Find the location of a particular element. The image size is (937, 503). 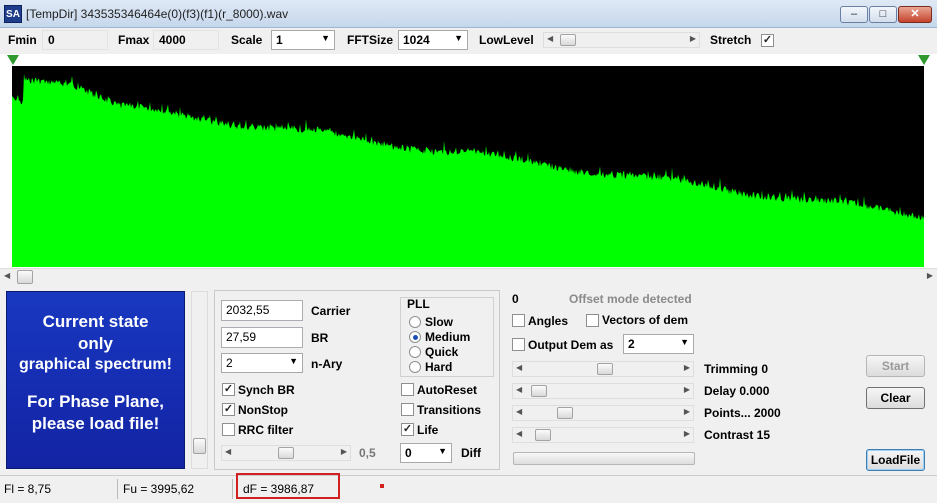

br-label: BR is located at coordinates (320, 338).